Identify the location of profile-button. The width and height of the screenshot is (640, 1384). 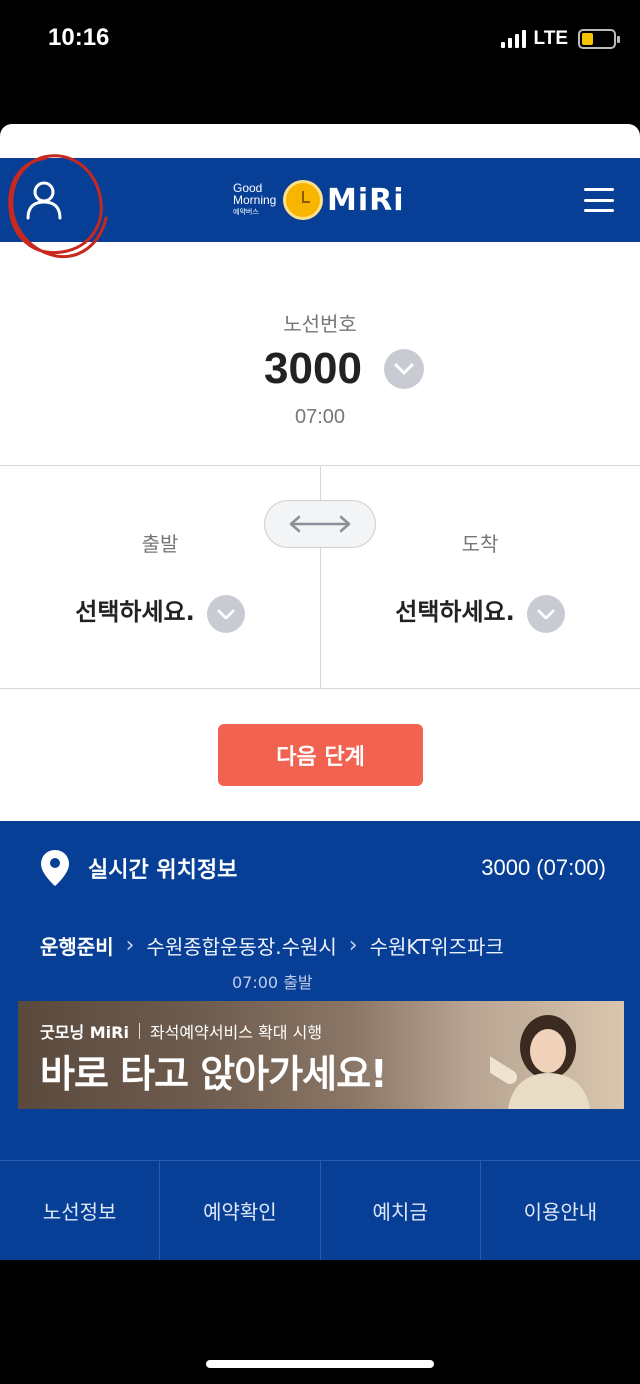
(44, 200).